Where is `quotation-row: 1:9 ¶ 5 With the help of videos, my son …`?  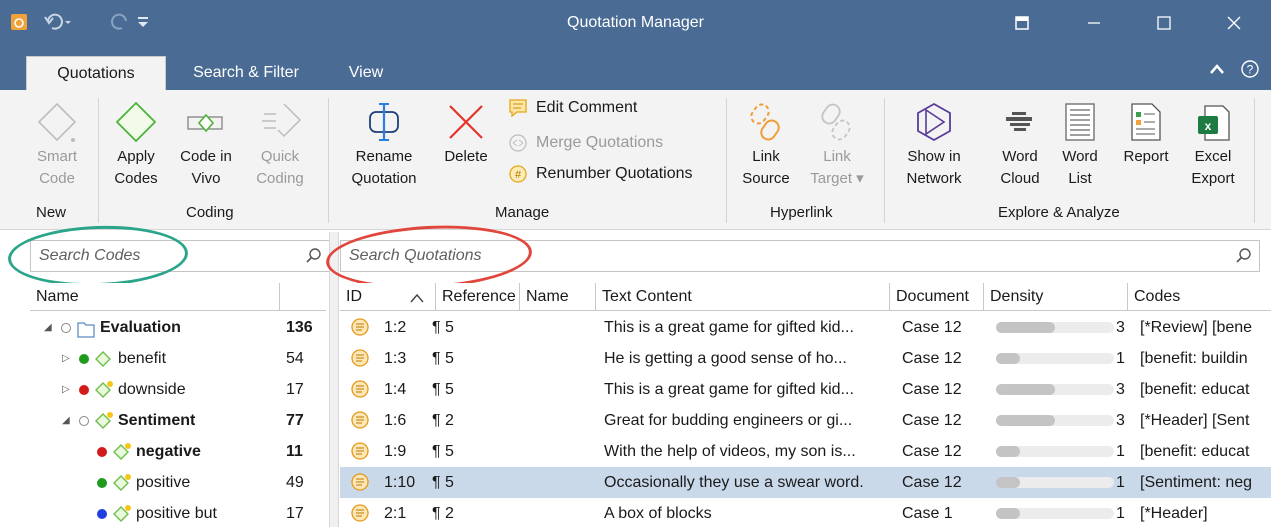 quotation-row: 1:9 ¶ 5 With the help of videos, my son … is located at coordinates (805, 451).